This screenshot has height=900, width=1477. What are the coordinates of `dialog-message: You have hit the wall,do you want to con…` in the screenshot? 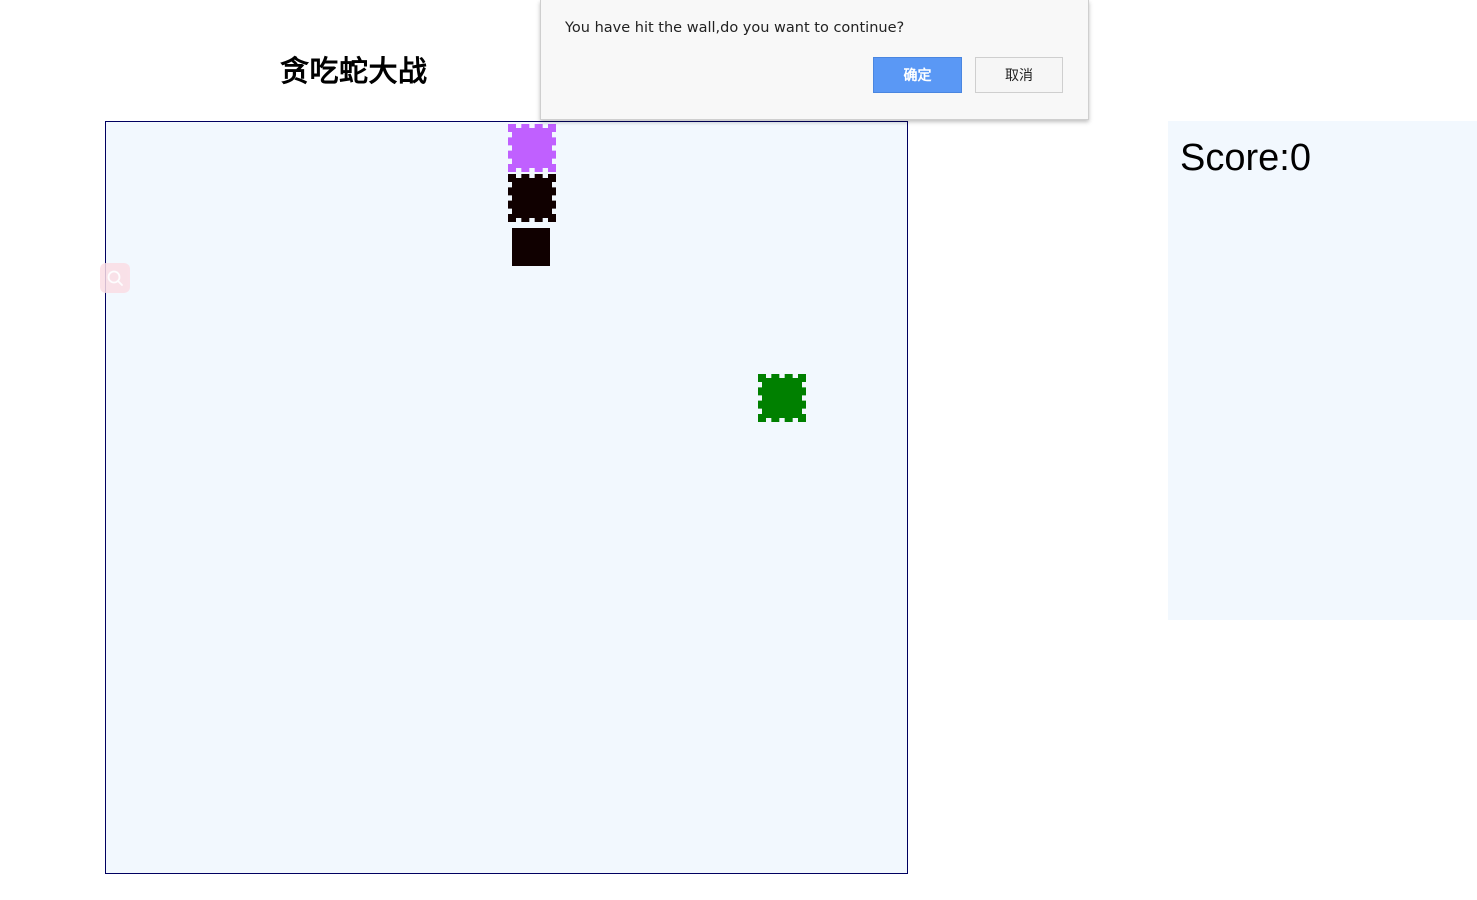 It's located at (735, 28).